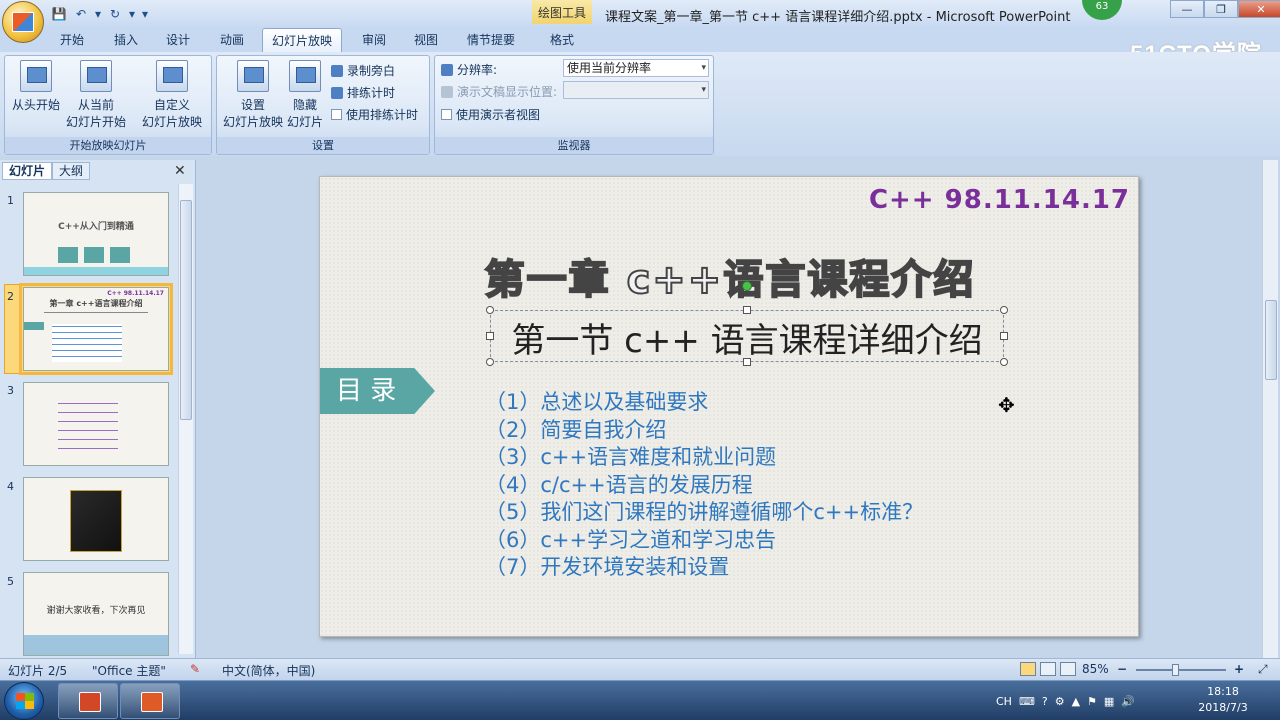  What do you see at coordinates (72, 40) in the screenshot?
I see `tab-home: 开始` at bounding box center [72, 40].